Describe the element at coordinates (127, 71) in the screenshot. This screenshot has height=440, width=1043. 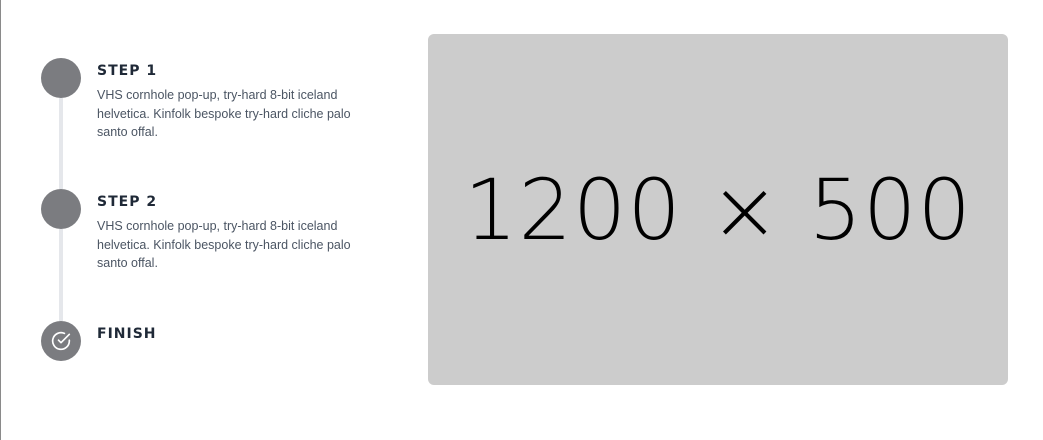
I see `step-title: STEP 1` at that location.